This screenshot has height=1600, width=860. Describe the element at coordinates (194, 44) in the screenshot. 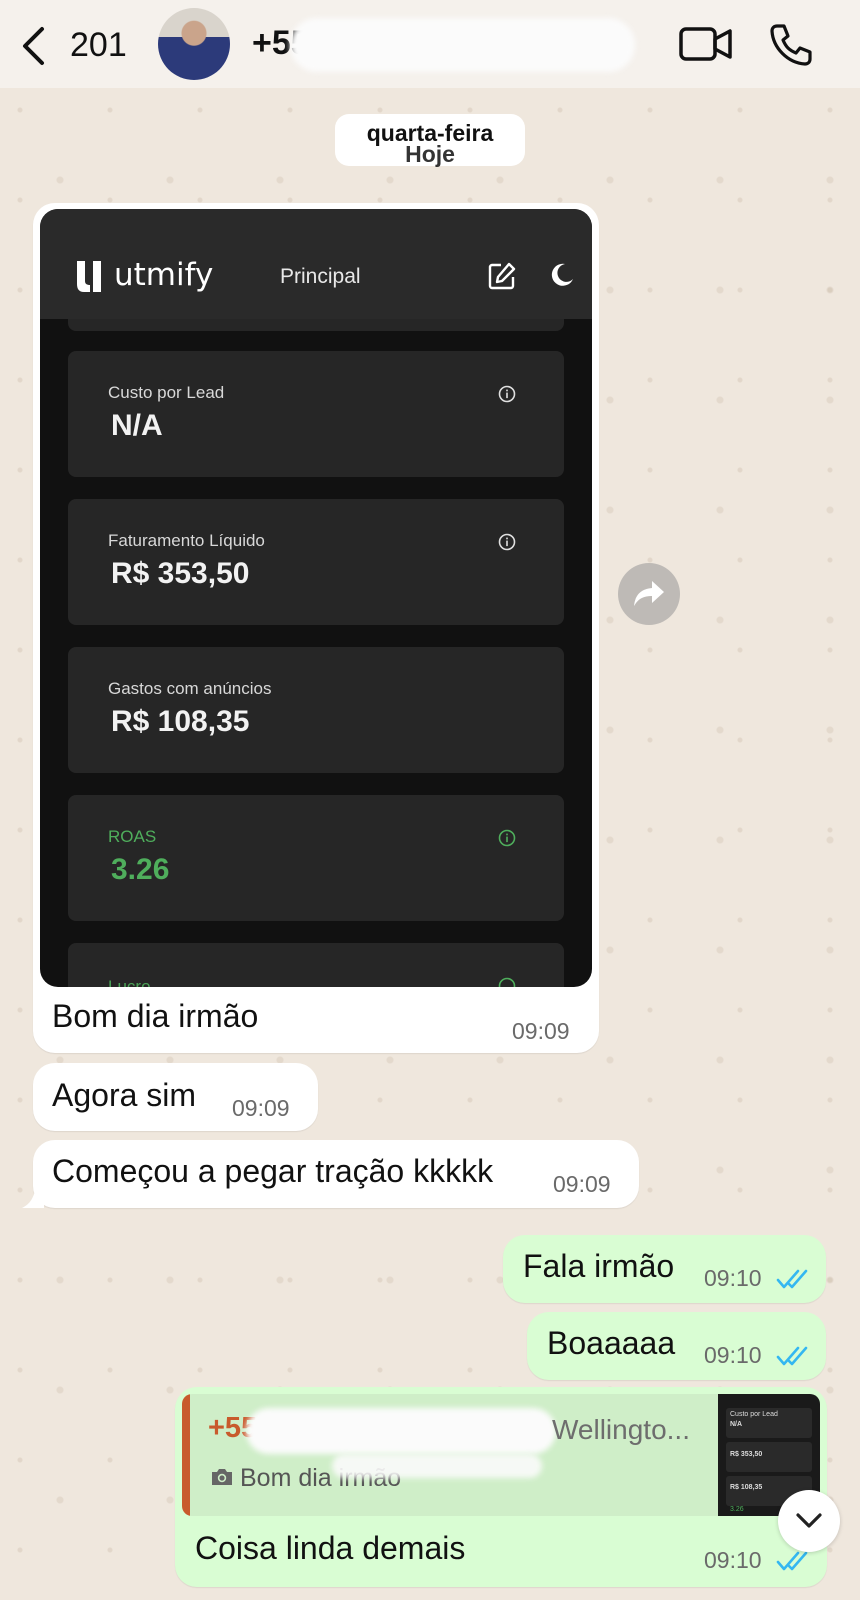

I see `avatar` at that location.